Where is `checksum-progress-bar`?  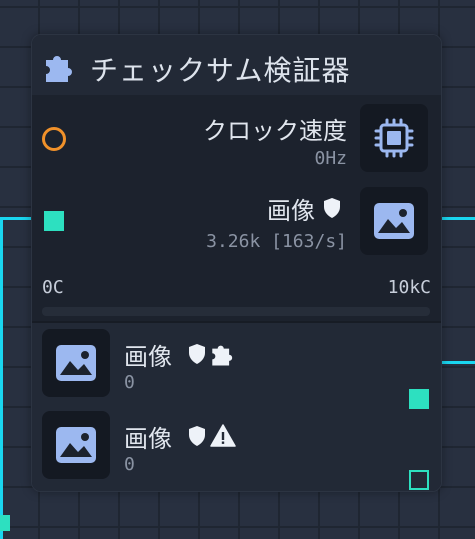 checksum-progress-bar is located at coordinates (236, 311).